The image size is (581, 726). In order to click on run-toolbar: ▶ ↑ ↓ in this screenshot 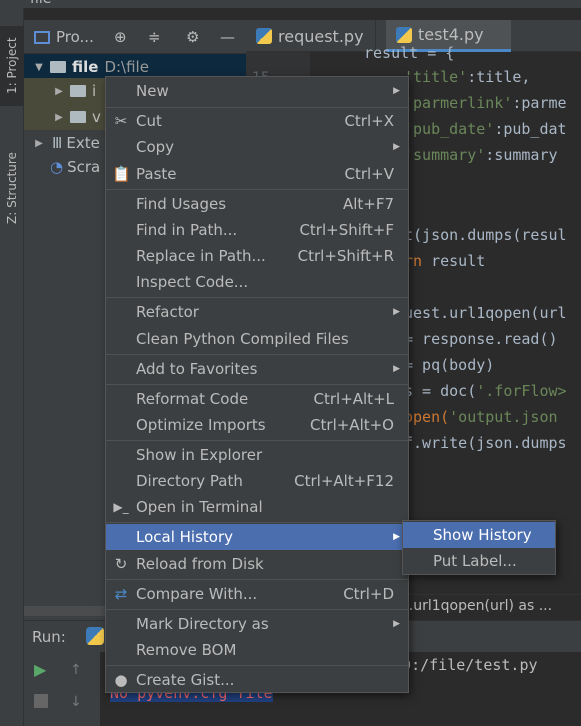, I will do `click(62, 689)`.